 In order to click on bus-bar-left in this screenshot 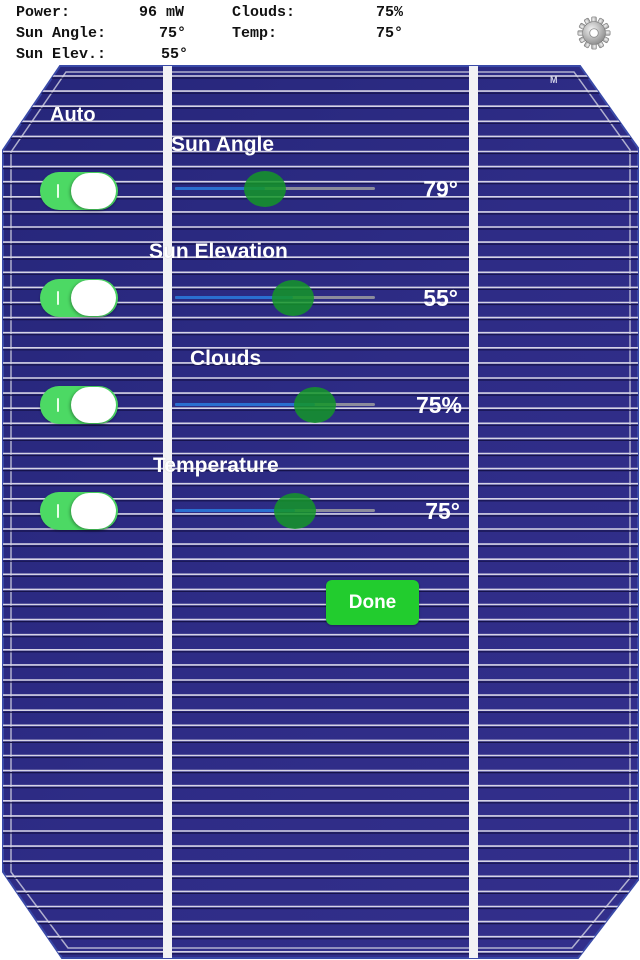, I will do `click(167, 512)`.